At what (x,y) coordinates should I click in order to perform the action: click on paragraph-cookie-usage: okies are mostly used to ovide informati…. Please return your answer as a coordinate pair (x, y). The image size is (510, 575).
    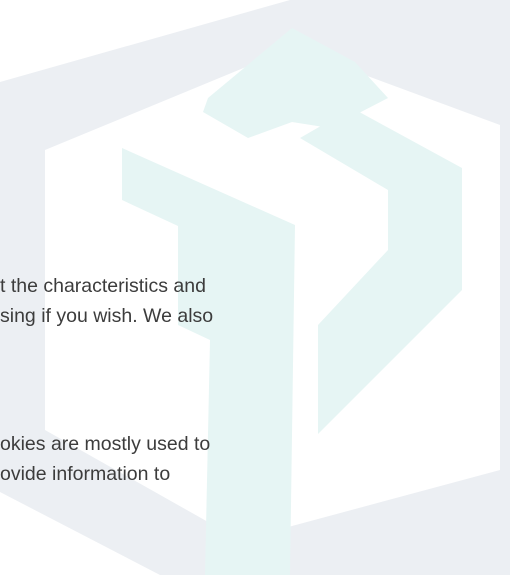
    Looking at the image, I should click on (255, 459).